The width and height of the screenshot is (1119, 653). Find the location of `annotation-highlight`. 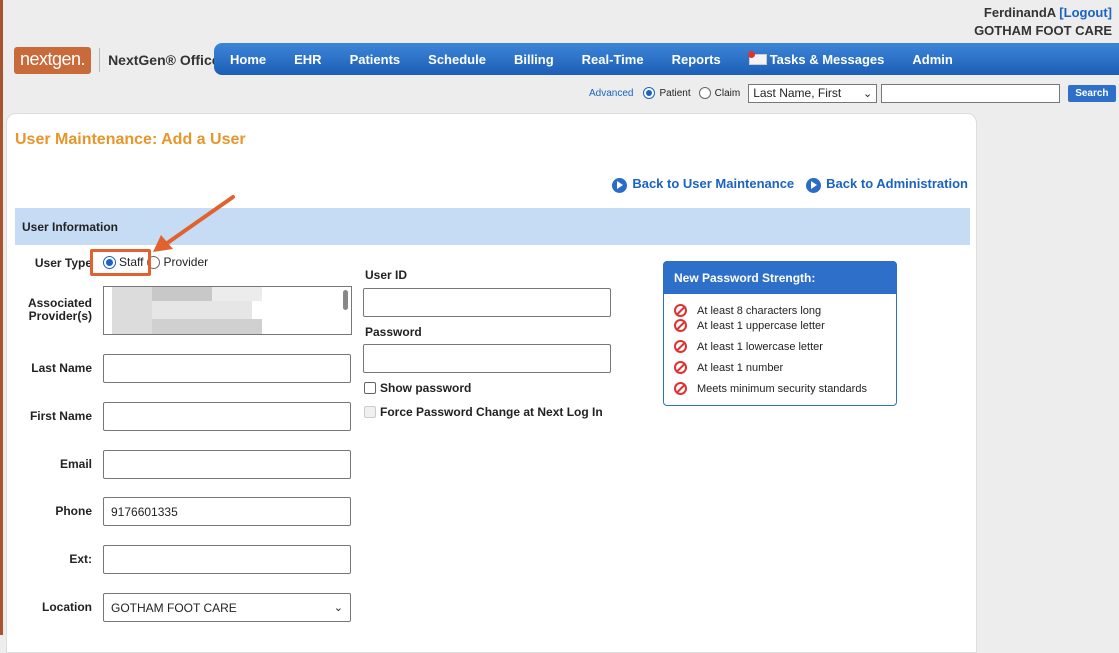

annotation-highlight is located at coordinates (120, 262).